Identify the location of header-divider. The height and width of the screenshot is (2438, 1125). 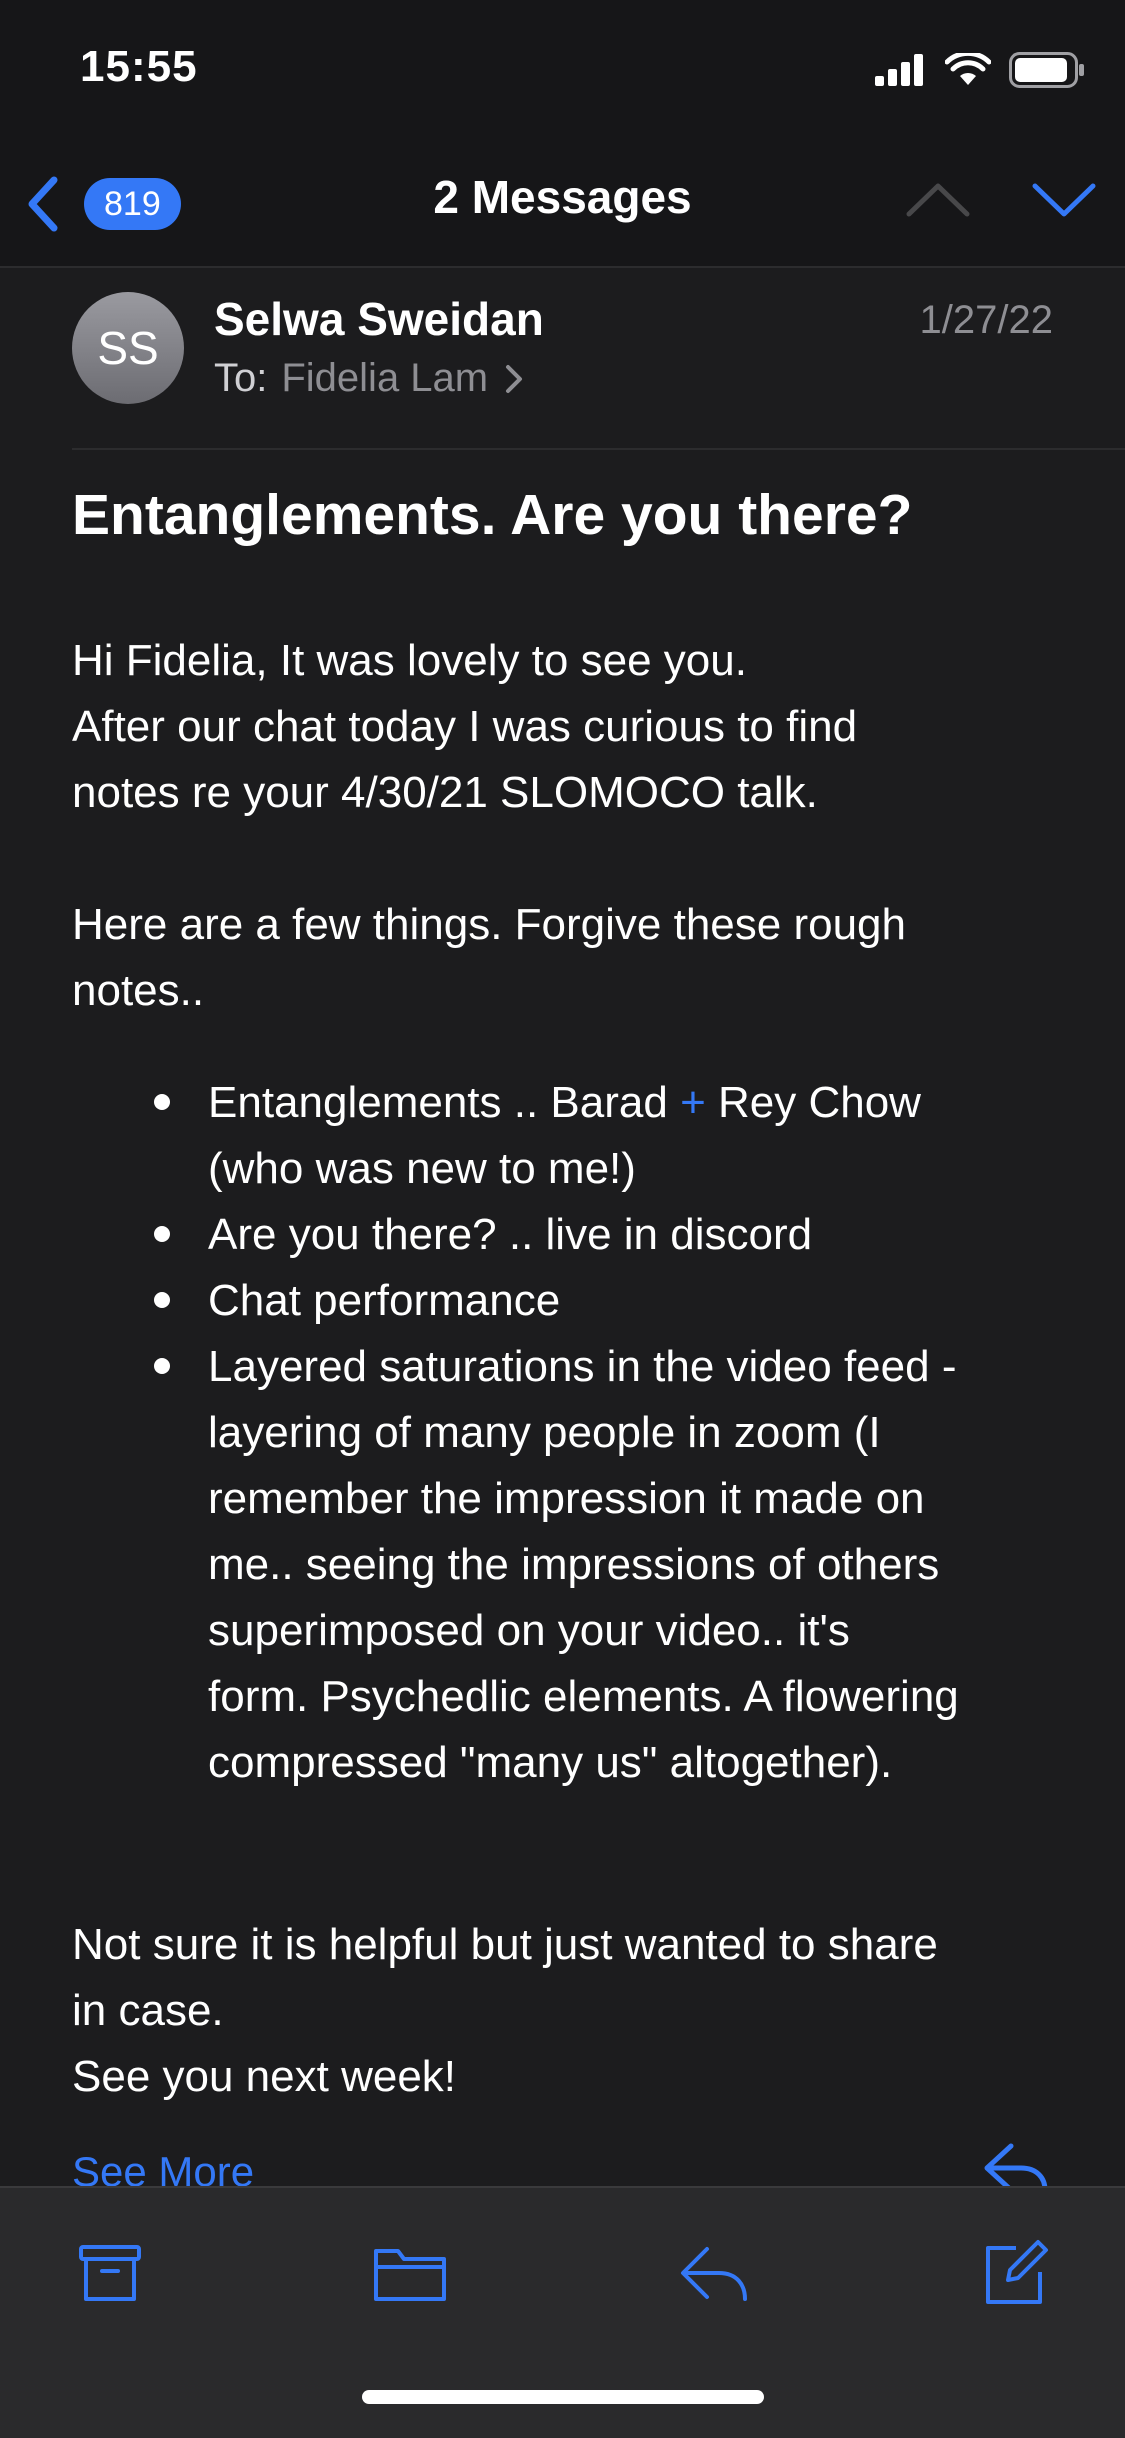
(598, 449).